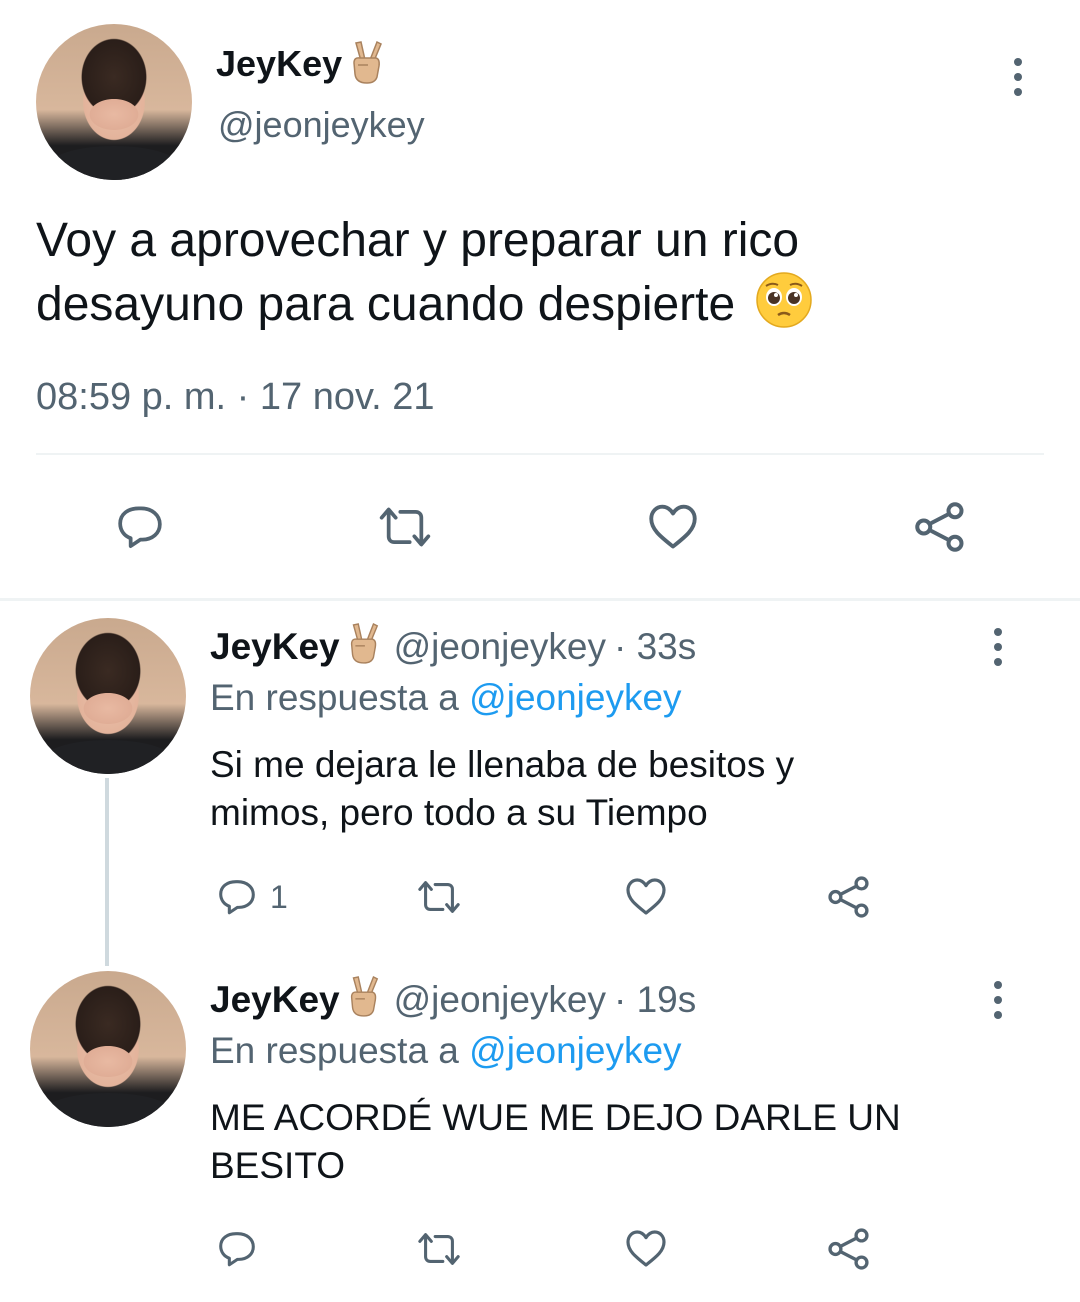 This screenshot has height=1302, width=1080. What do you see at coordinates (655, 1000) in the screenshot?
I see `reply-time: · 19s` at bounding box center [655, 1000].